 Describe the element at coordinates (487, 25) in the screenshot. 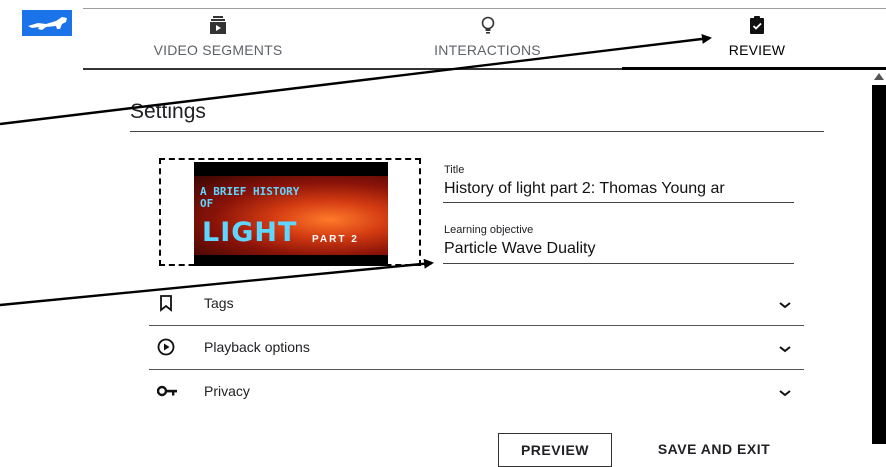

I see `lightbulb-icon` at that location.